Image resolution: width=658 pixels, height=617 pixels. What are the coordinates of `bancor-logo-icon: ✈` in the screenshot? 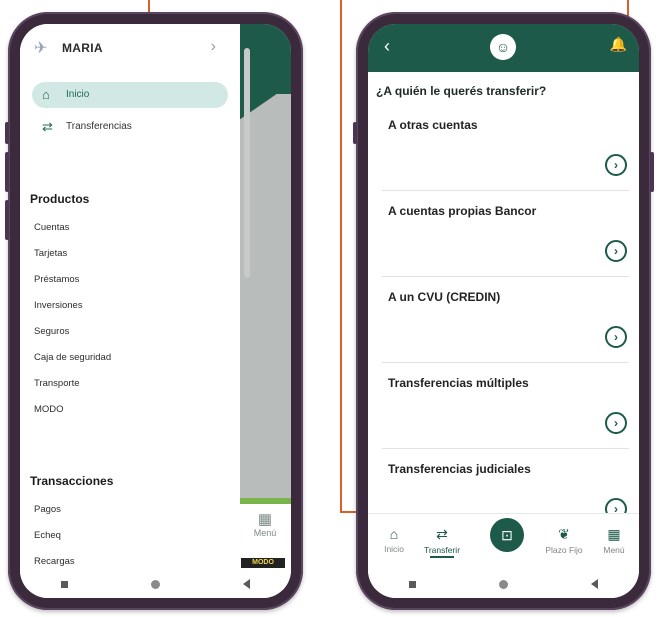 It's located at (41, 48).